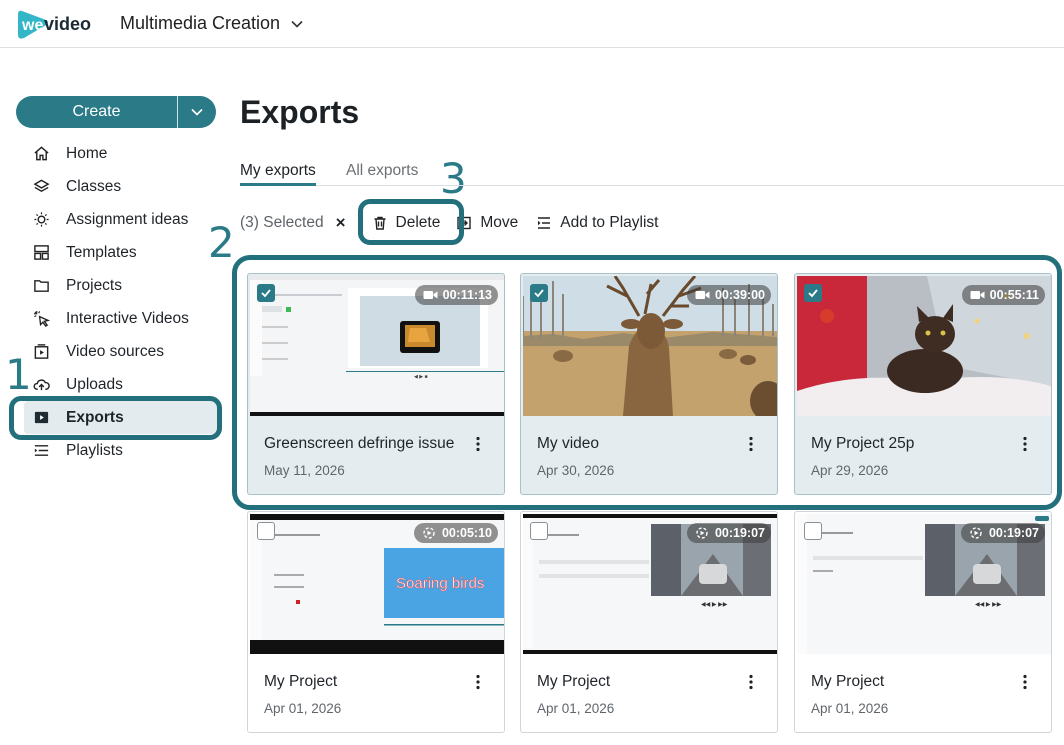 This screenshot has height=745, width=1064. What do you see at coordinates (576, 470) in the screenshot?
I see `card-date: Apr 30, 2026` at bounding box center [576, 470].